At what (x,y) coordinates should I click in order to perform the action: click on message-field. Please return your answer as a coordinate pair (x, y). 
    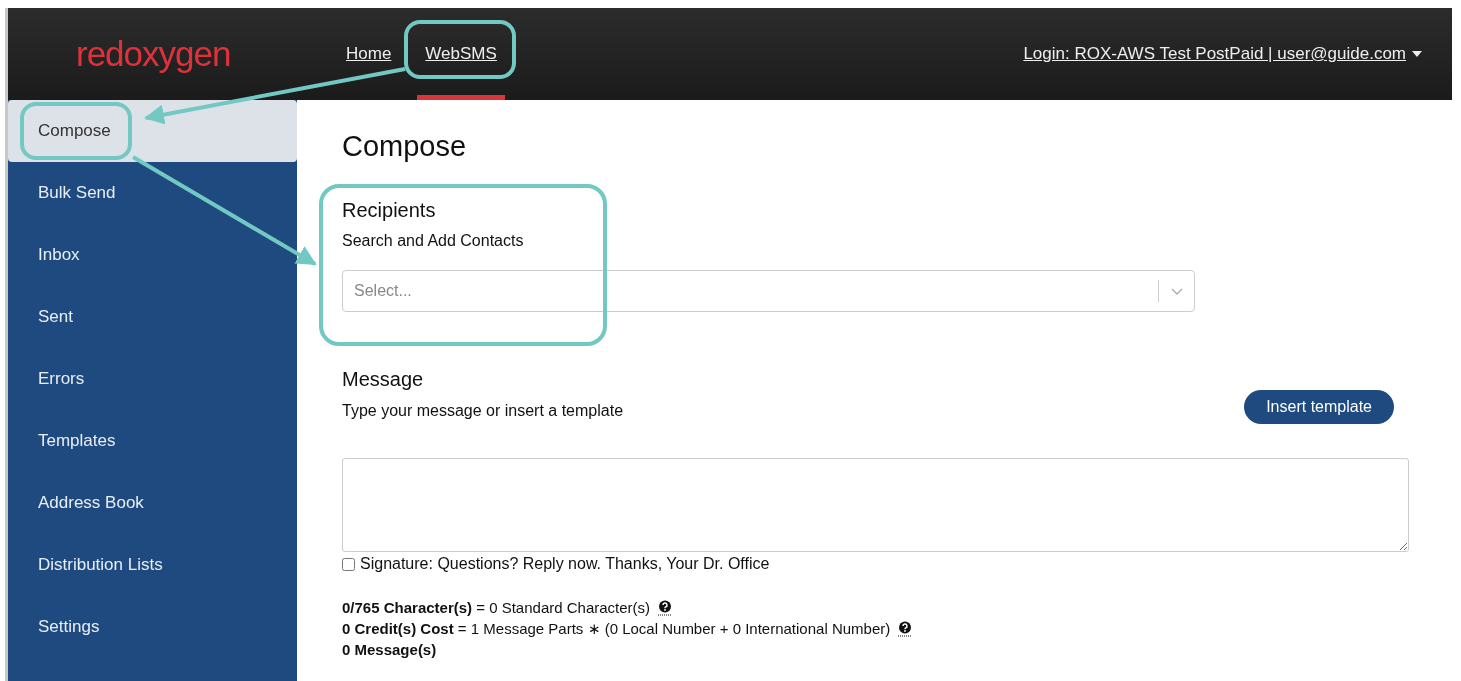
    Looking at the image, I should click on (875, 505).